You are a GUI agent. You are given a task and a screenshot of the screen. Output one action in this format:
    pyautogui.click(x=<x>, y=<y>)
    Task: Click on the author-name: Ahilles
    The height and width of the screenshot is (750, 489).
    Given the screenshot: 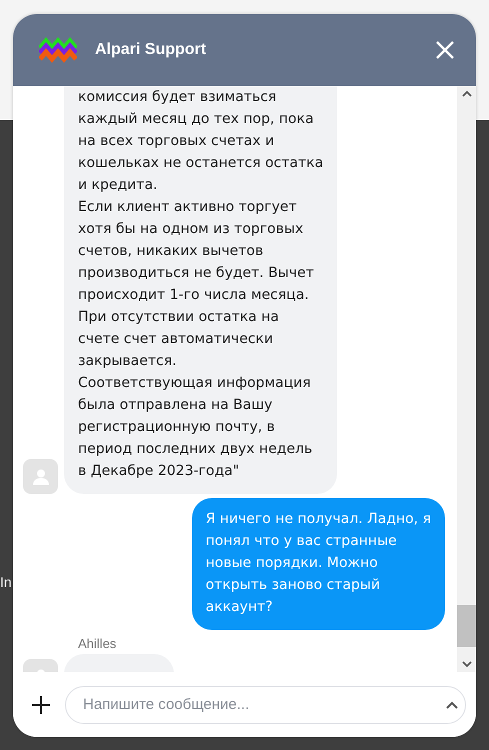 What is the action you would take?
    pyautogui.click(x=98, y=643)
    